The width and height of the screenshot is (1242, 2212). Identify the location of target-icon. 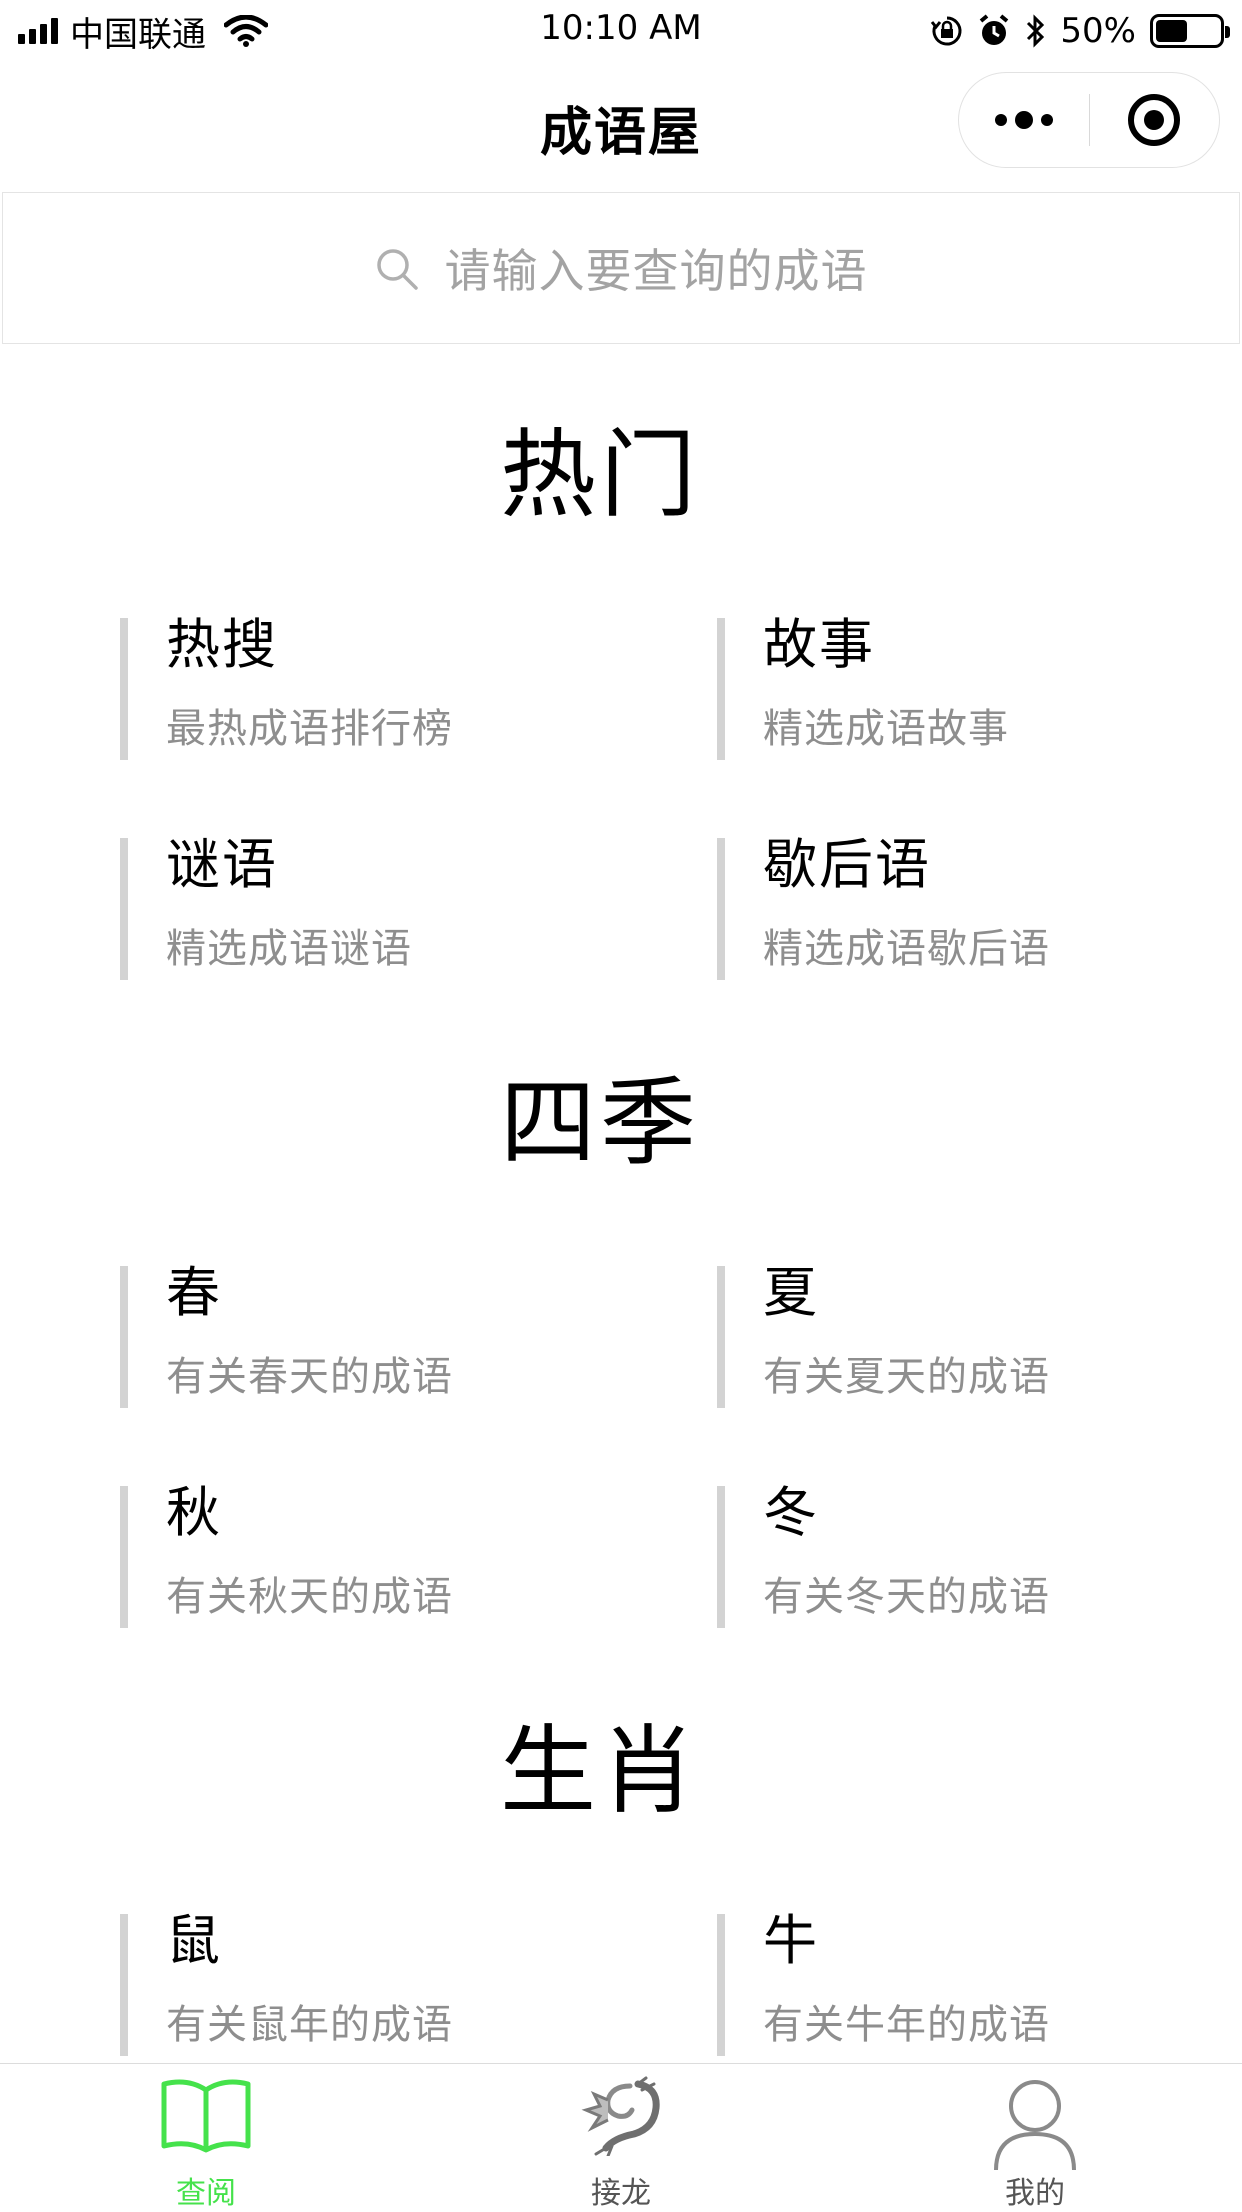
(1154, 120).